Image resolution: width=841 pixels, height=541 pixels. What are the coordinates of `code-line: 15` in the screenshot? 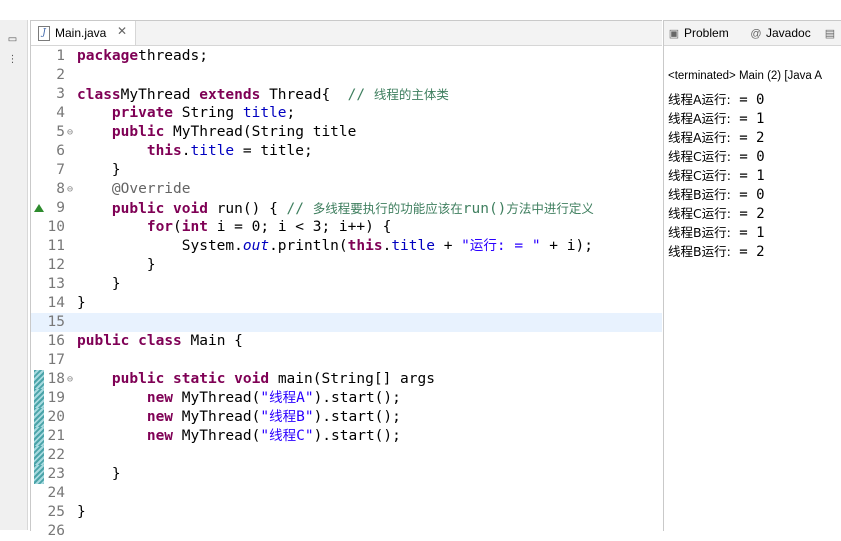 It's located at (346, 322).